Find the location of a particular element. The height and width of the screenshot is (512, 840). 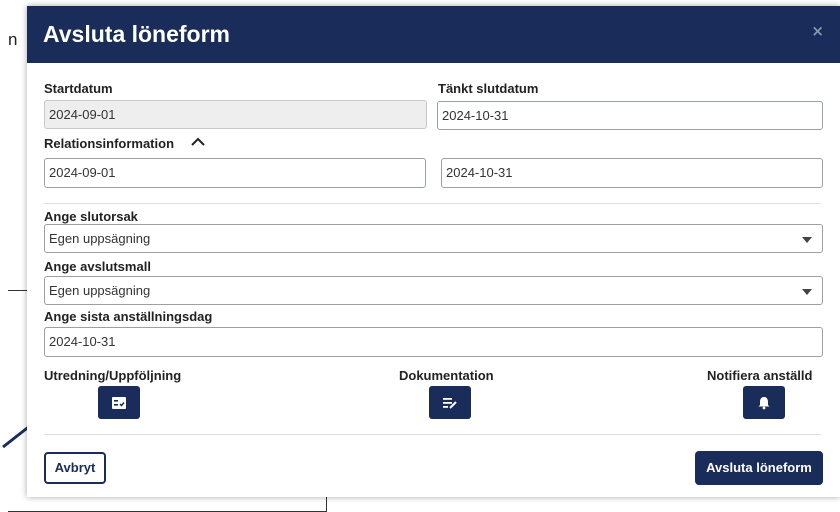

notify-employee-label: Notifiera anställd is located at coordinates (760, 375).